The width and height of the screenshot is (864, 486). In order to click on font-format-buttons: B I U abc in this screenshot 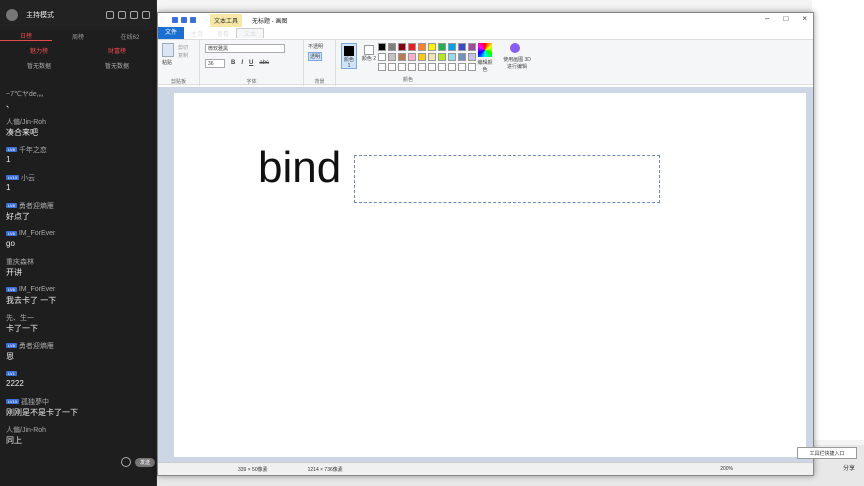, I will do `click(250, 63)`.